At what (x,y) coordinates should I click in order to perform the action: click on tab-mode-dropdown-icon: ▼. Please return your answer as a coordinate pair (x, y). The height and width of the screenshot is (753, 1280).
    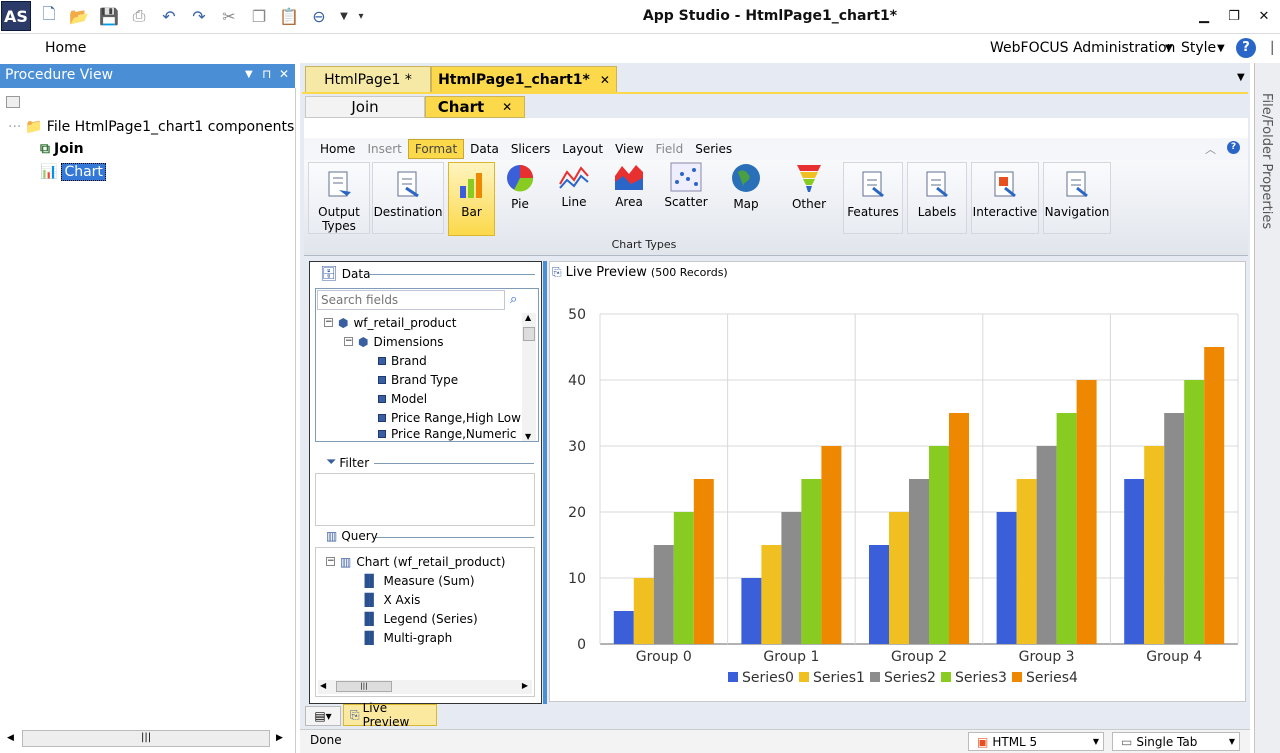
    Looking at the image, I should click on (1232, 741).